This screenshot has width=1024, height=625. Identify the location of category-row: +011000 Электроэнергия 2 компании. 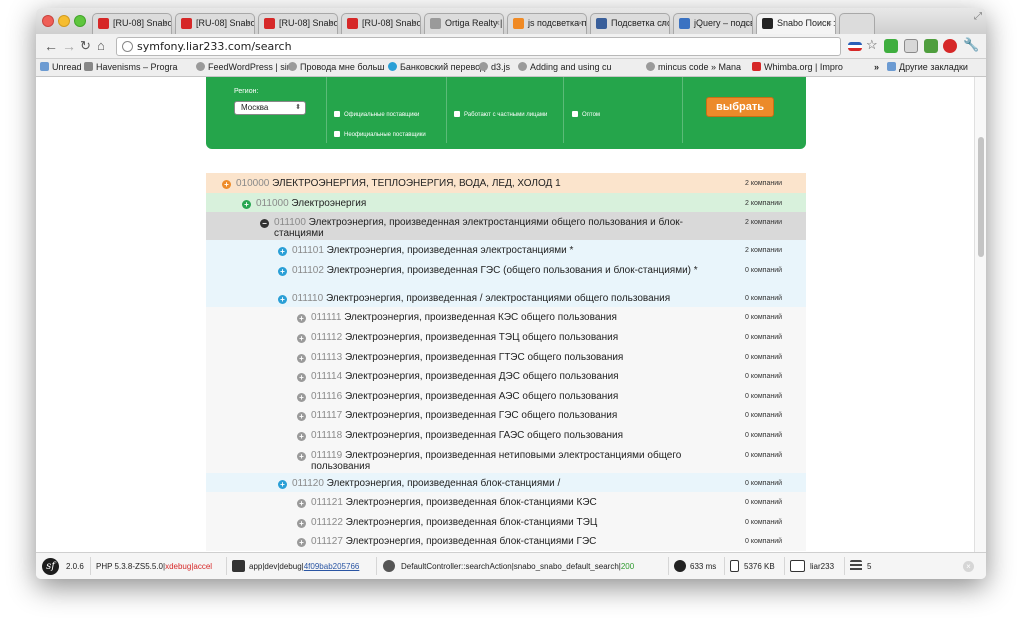
(506, 202).